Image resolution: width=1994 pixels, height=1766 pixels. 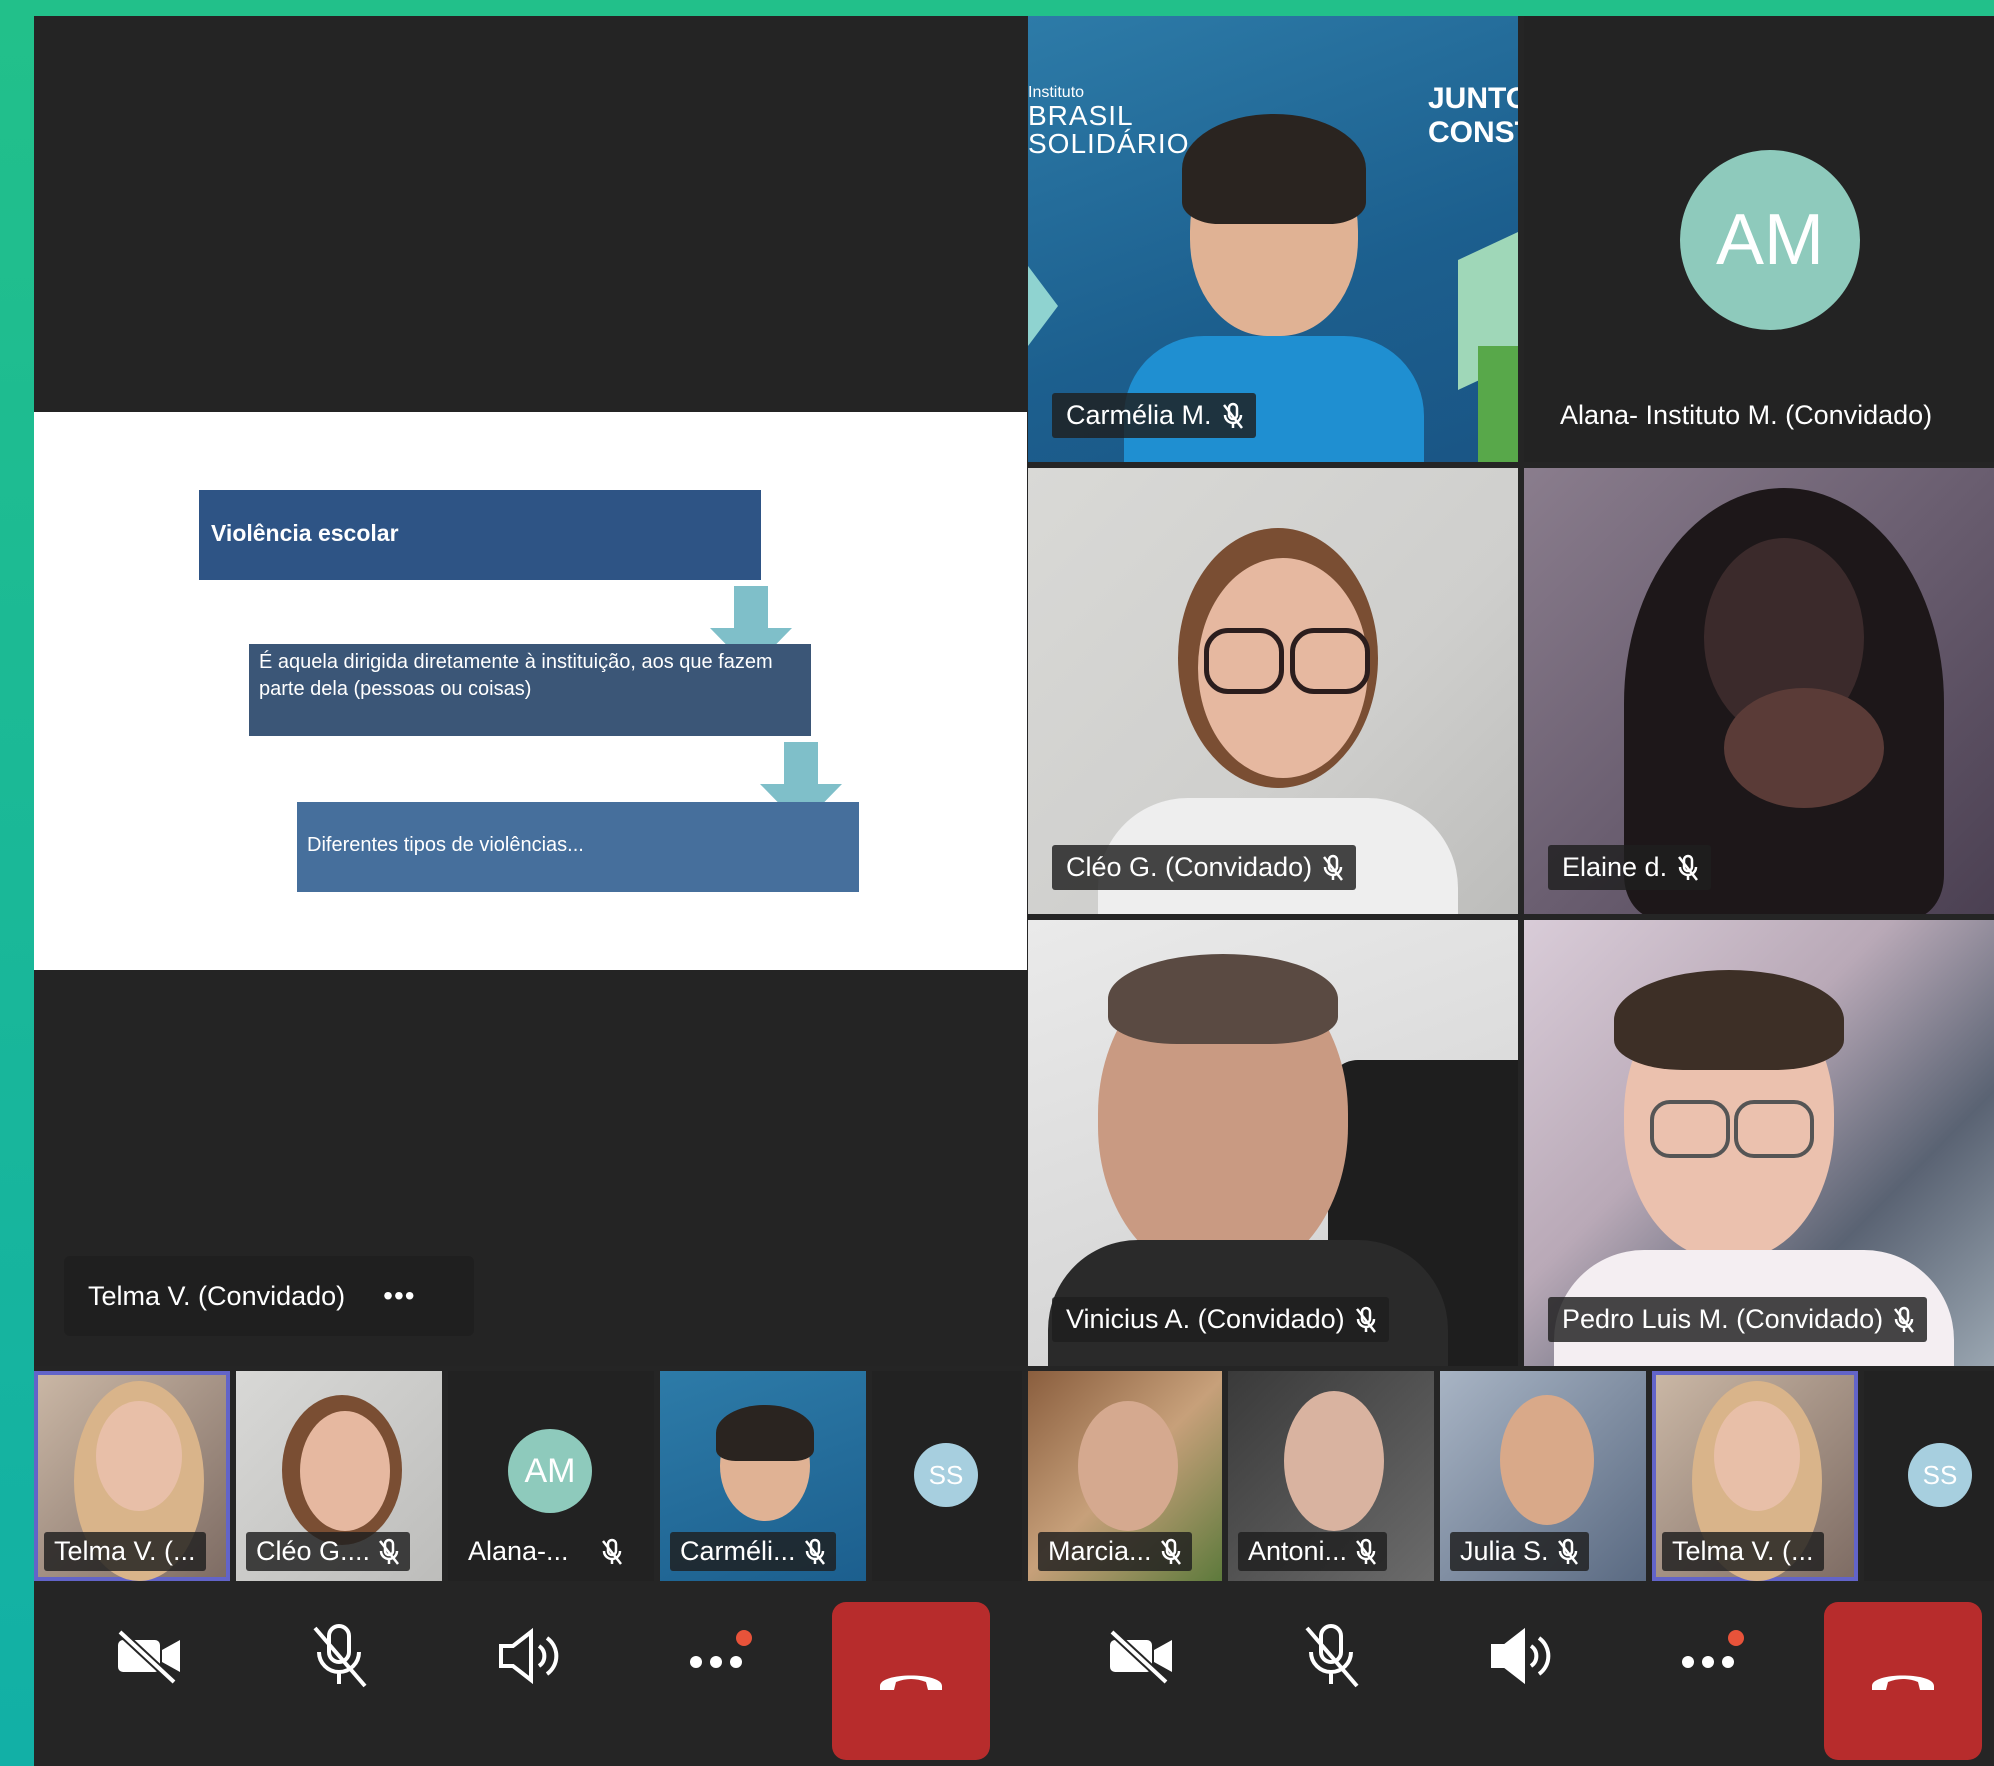 What do you see at coordinates (1043, 306) in the screenshot?
I see `background-shape` at bounding box center [1043, 306].